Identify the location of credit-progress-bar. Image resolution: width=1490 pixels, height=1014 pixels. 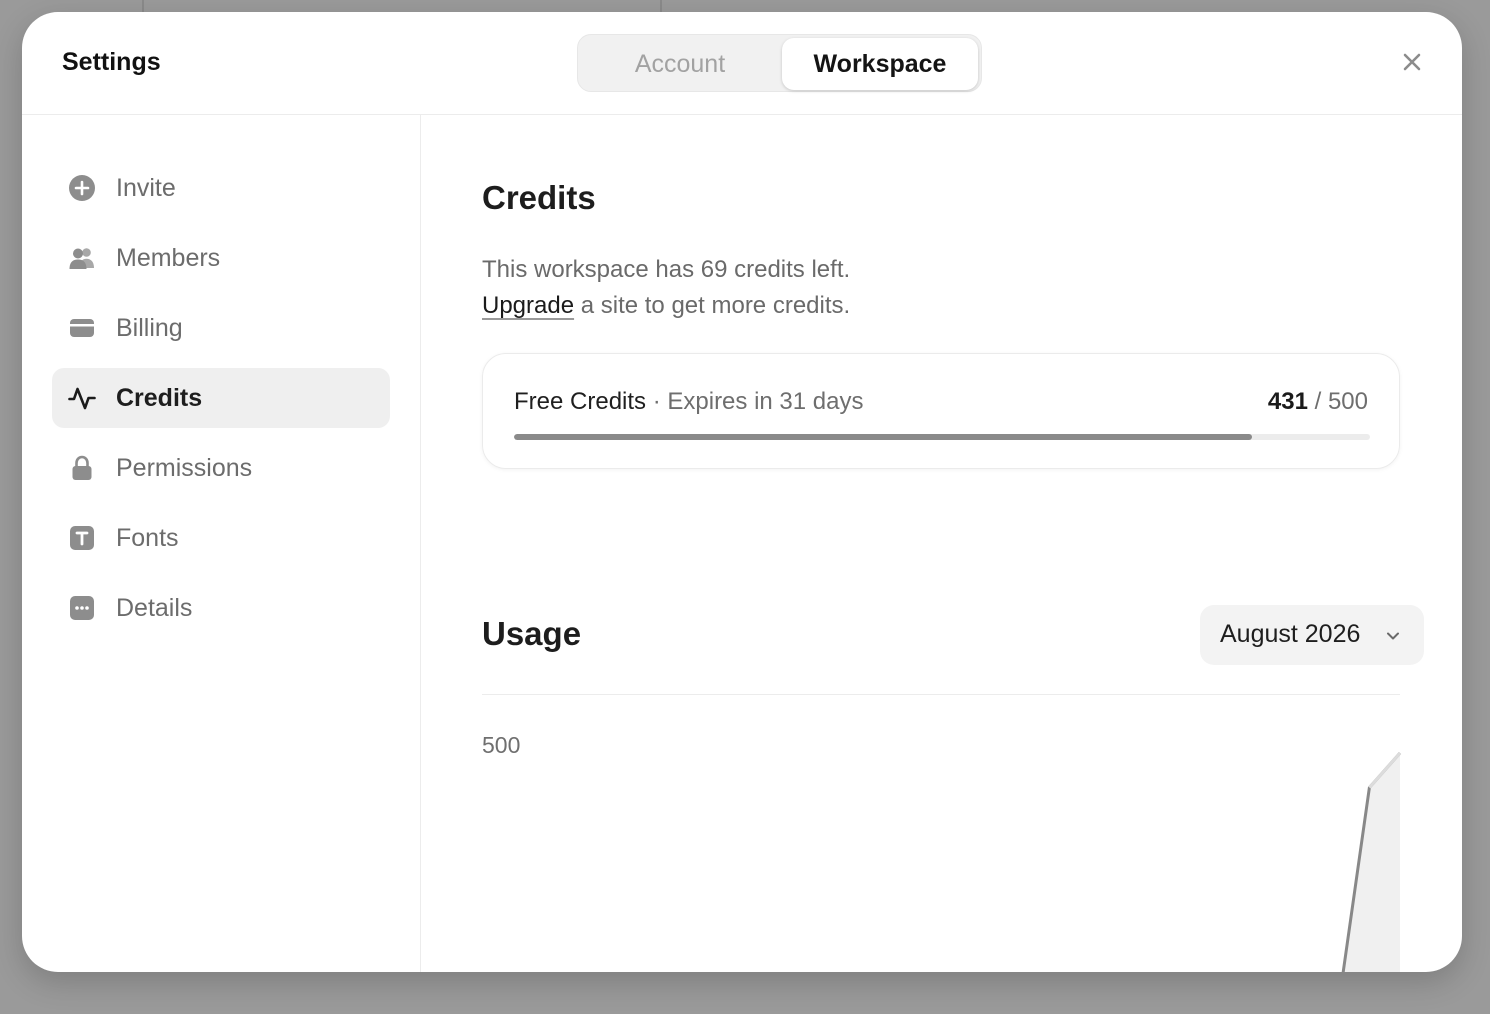
(942, 437).